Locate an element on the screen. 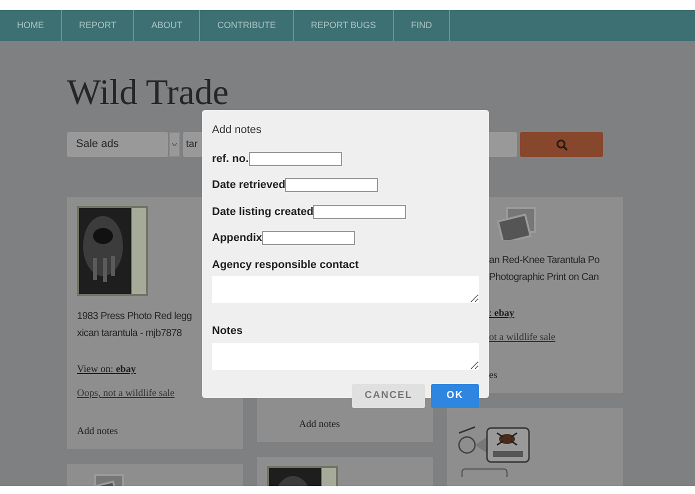 This screenshot has width=695, height=494. not-sale-link: ot a wildlife sale is located at coordinates (522, 337).